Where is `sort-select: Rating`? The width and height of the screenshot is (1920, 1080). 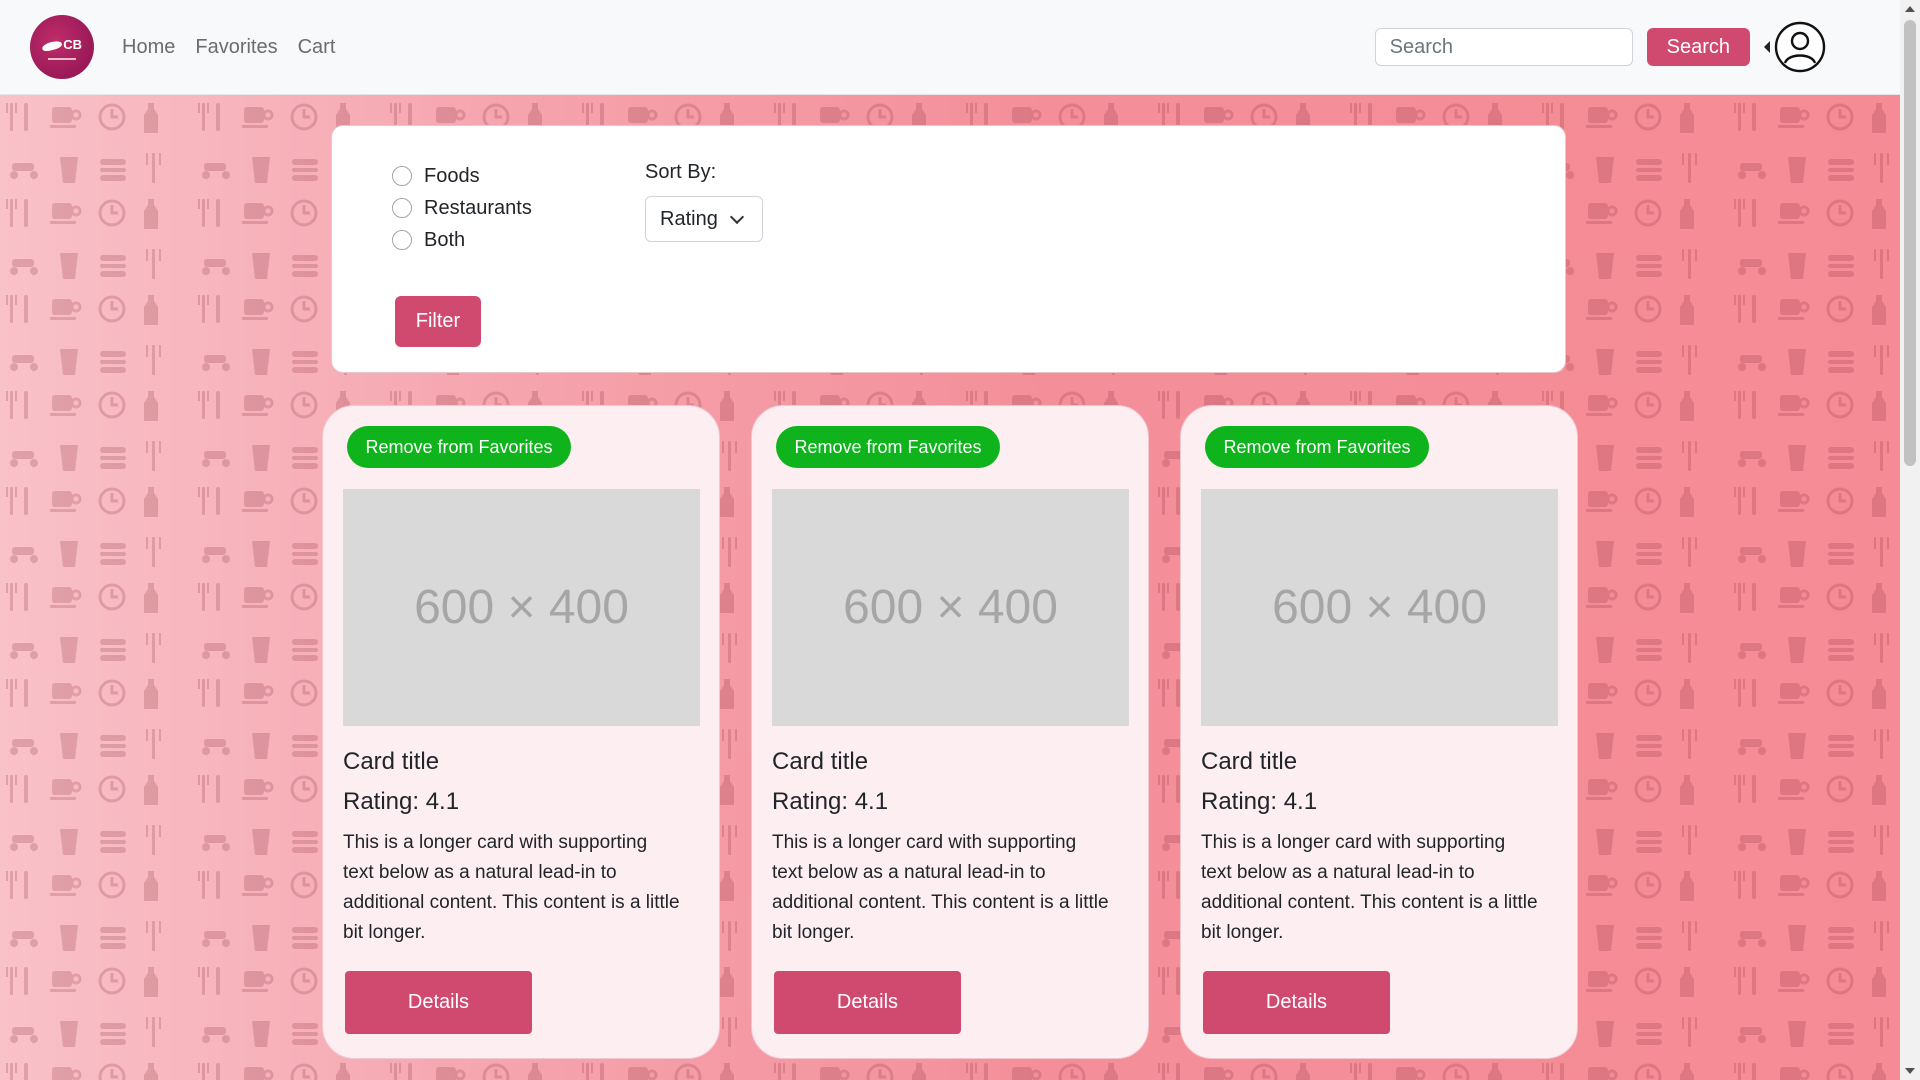 sort-select: Rating is located at coordinates (704, 219).